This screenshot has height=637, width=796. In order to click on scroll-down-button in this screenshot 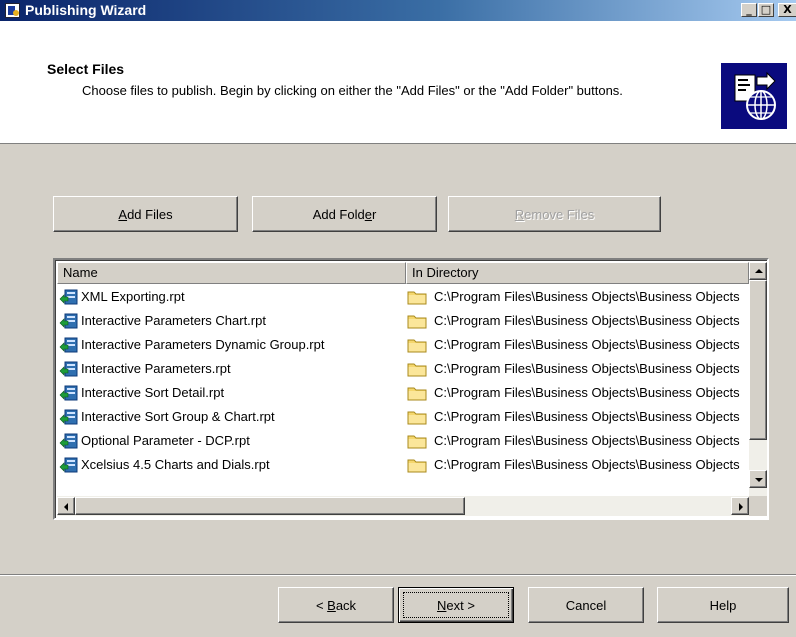, I will do `click(758, 479)`.